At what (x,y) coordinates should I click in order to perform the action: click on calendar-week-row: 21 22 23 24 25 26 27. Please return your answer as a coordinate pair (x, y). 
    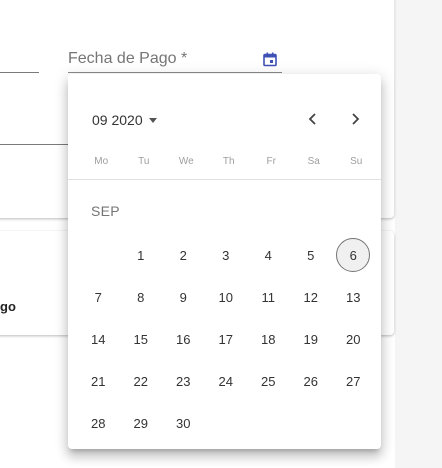
    Looking at the image, I should click on (227, 381).